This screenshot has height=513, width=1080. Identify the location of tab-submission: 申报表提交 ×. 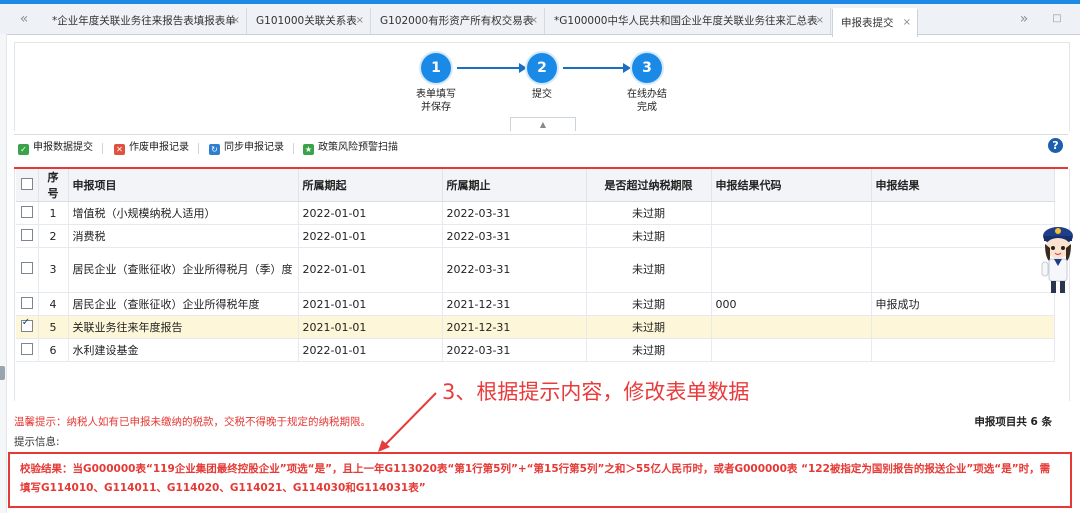
(875, 22).